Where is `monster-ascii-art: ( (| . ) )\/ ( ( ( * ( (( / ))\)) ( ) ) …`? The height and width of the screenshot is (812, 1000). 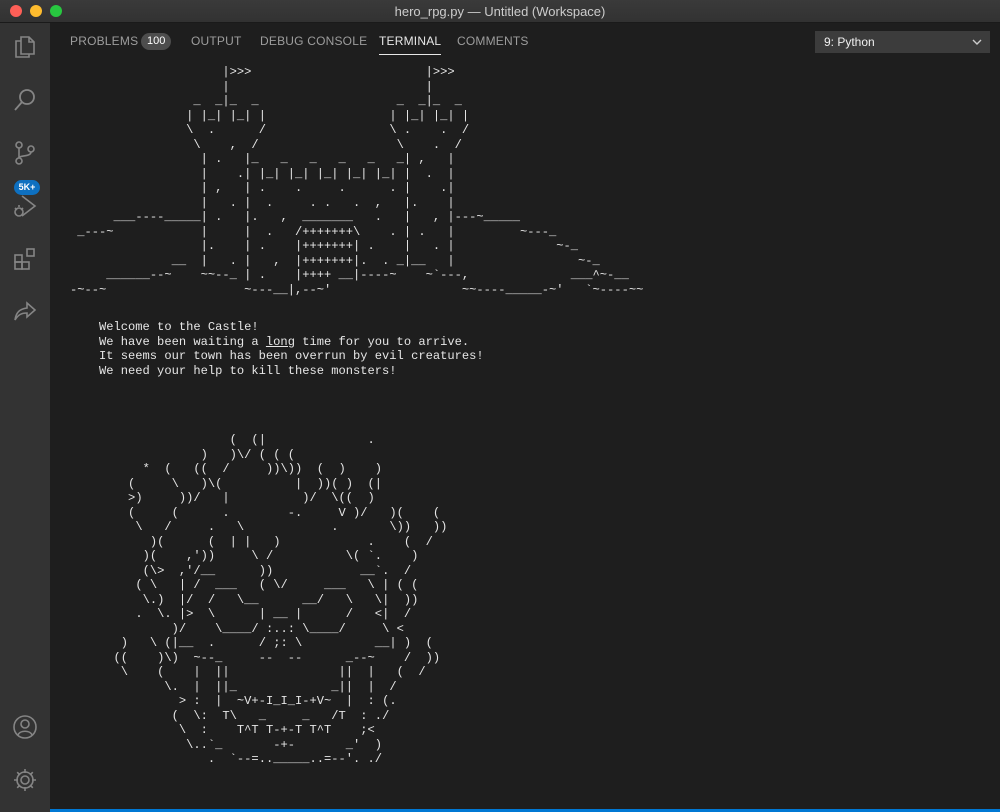
monster-ascii-art: ( (| . ) )\/ ( ( ( * ( (( / ))\)) ( ) ) … is located at coordinates (280, 599).